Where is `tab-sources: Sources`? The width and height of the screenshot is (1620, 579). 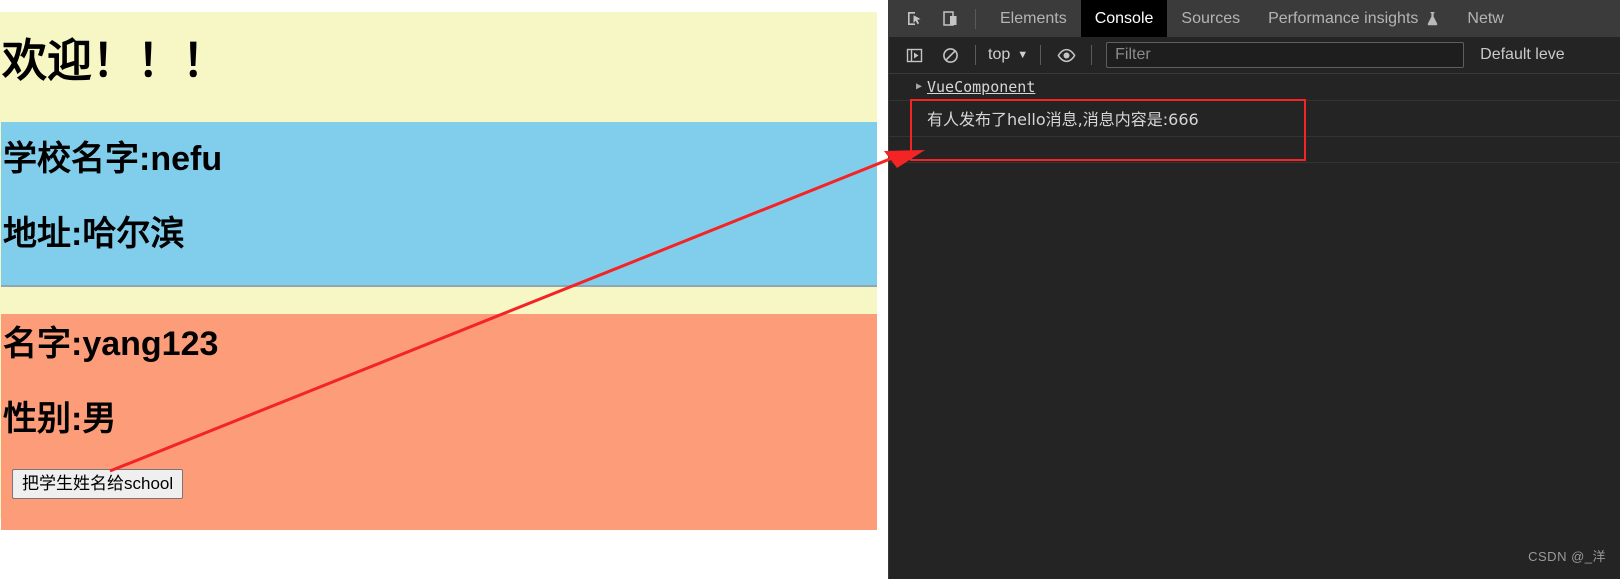
tab-sources: Sources is located at coordinates (1210, 18).